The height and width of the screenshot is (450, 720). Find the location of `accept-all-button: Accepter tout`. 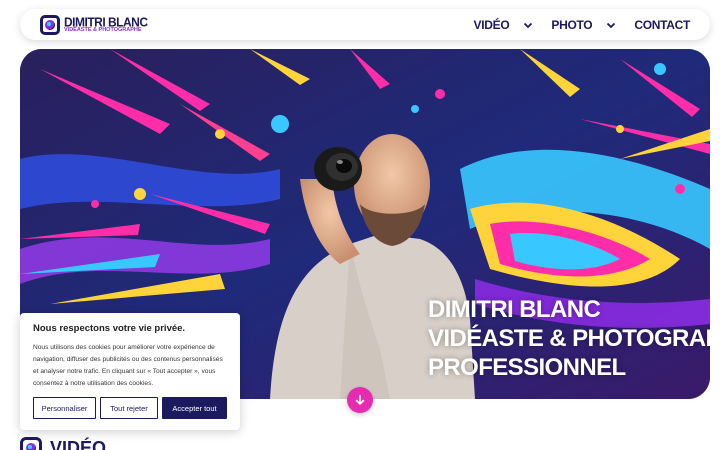

accept-all-button: Accepter tout is located at coordinates (194, 408).